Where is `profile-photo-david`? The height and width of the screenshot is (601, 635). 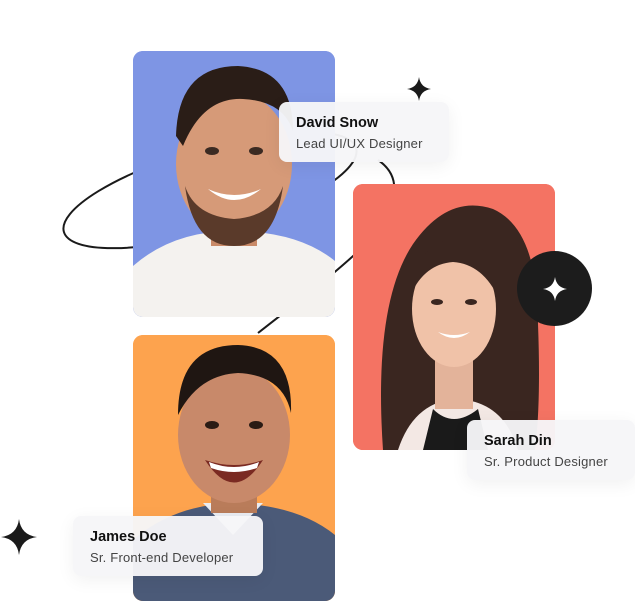
profile-photo-david is located at coordinates (234, 184).